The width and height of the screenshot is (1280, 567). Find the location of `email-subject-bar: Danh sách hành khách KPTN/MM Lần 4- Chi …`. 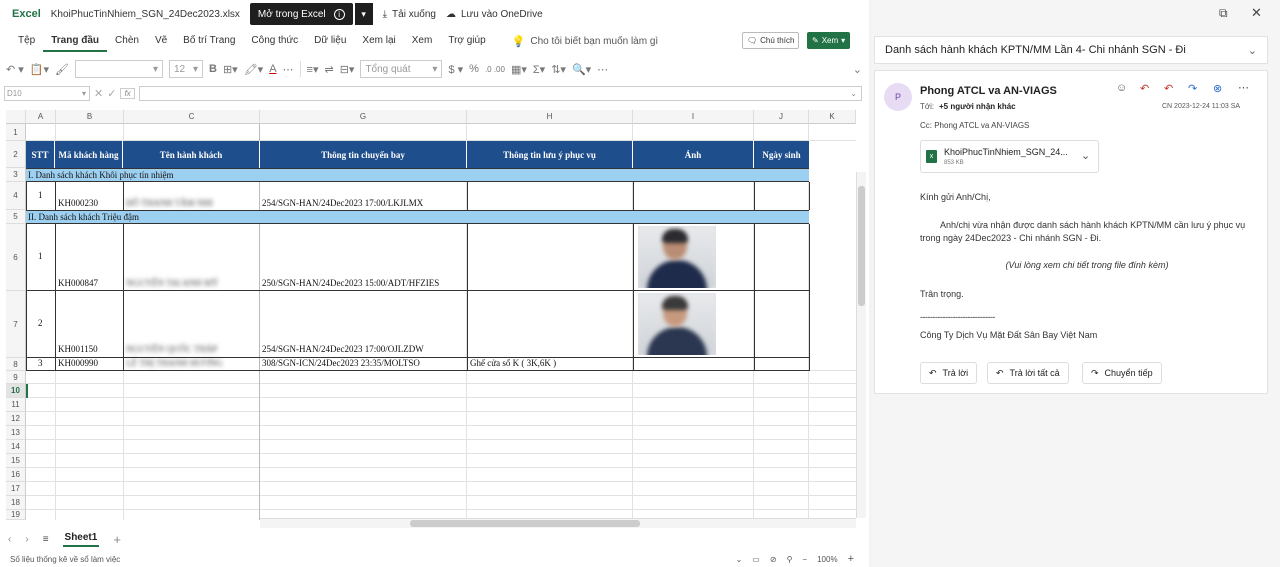

email-subject-bar: Danh sách hành khách KPTN/MM Lần 4- Chi … is located at coordinates (1071, 50).